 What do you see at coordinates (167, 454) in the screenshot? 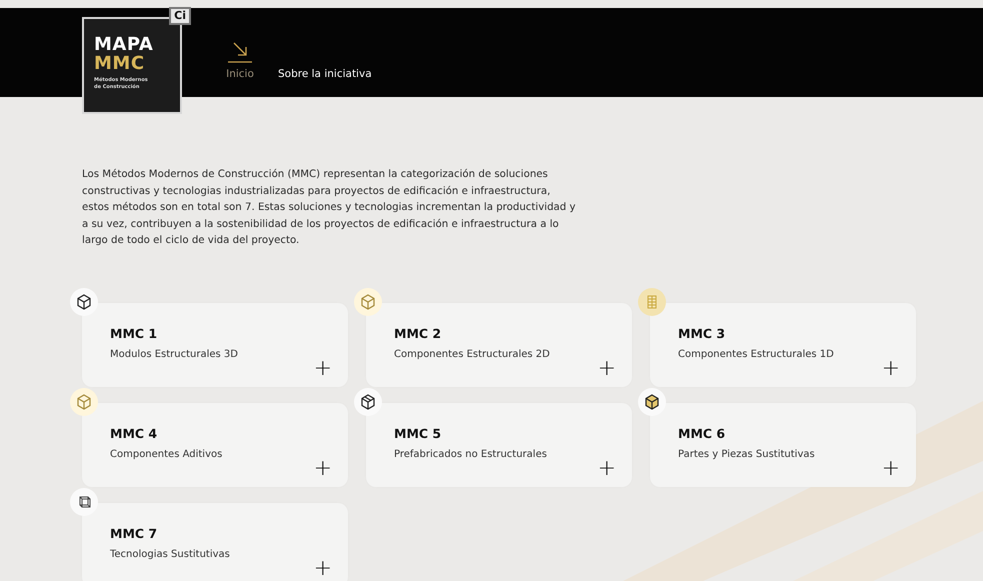
I see `card-subtitle: Componentes Aditivos` at bounding box center [167, 454].